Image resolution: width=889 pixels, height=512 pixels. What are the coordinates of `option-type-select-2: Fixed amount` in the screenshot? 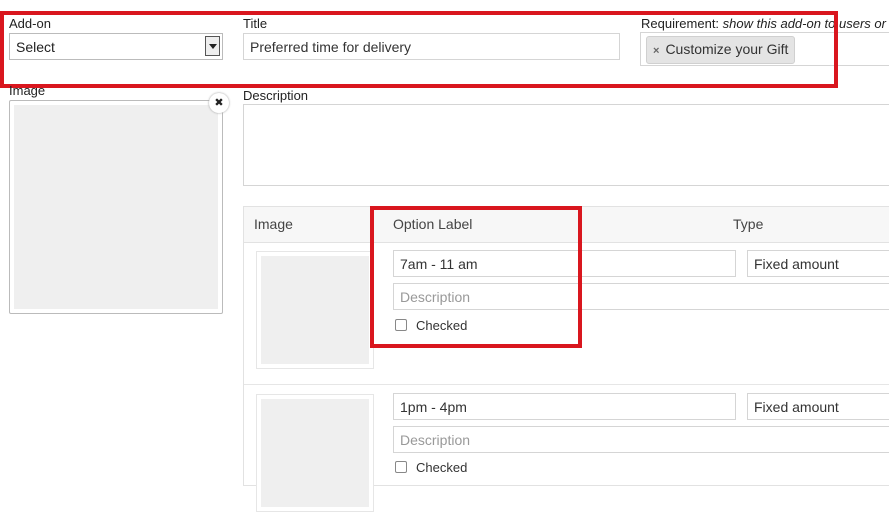 It's located at (818, 406).